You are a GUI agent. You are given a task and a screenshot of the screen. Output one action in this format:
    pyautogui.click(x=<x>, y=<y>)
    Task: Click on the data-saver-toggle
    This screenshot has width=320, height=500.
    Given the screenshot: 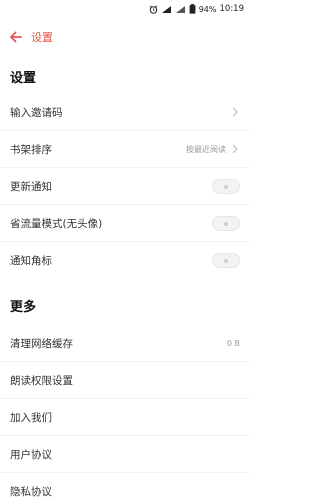 What is the action you would take?
    pyautogui.click(x=226, y=223)
    